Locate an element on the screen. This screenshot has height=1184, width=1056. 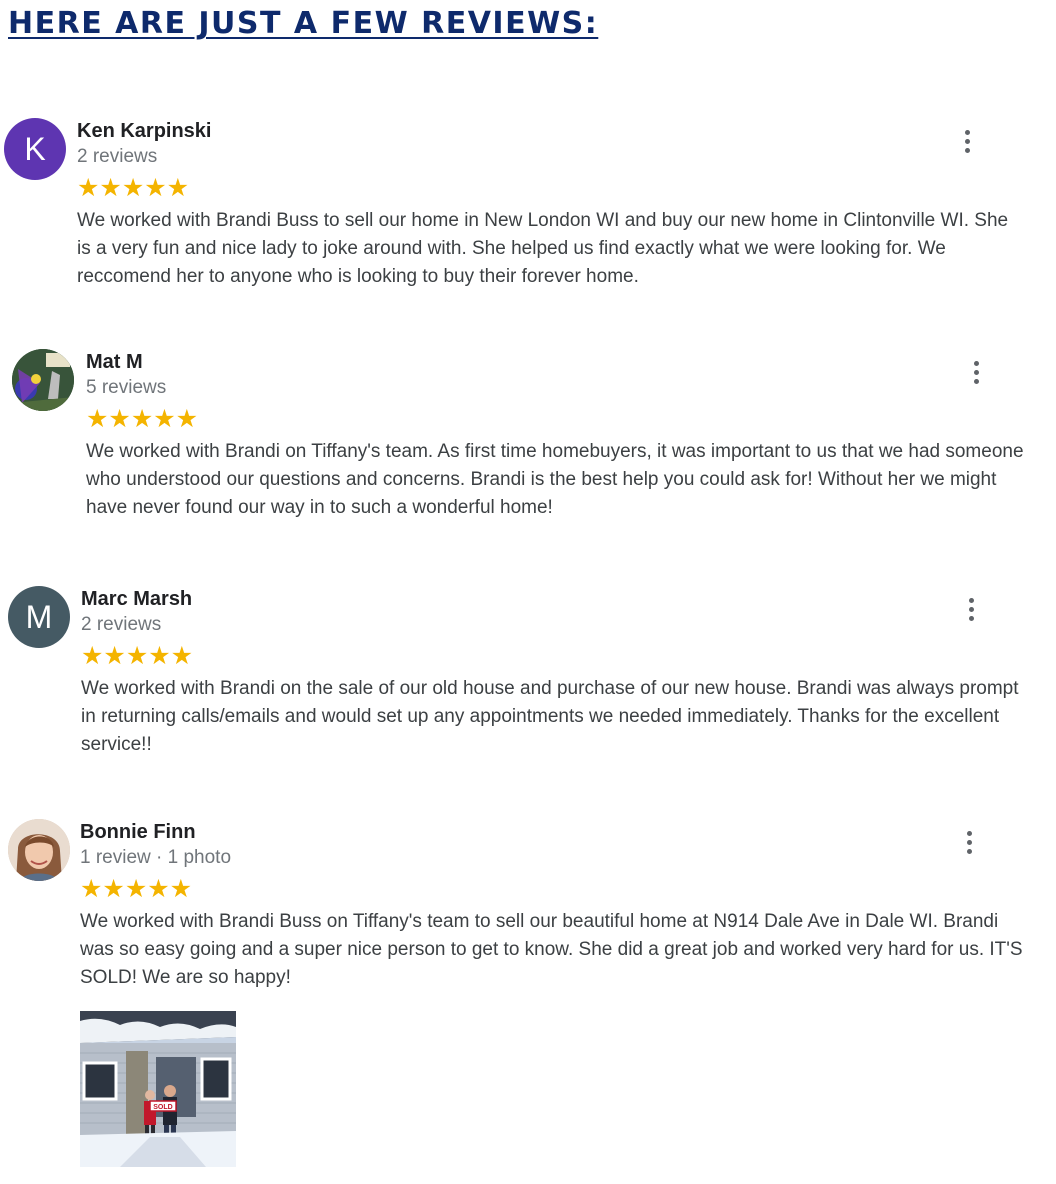
reviewer-name: Marc Marsh is located at coordinates (136, 599).